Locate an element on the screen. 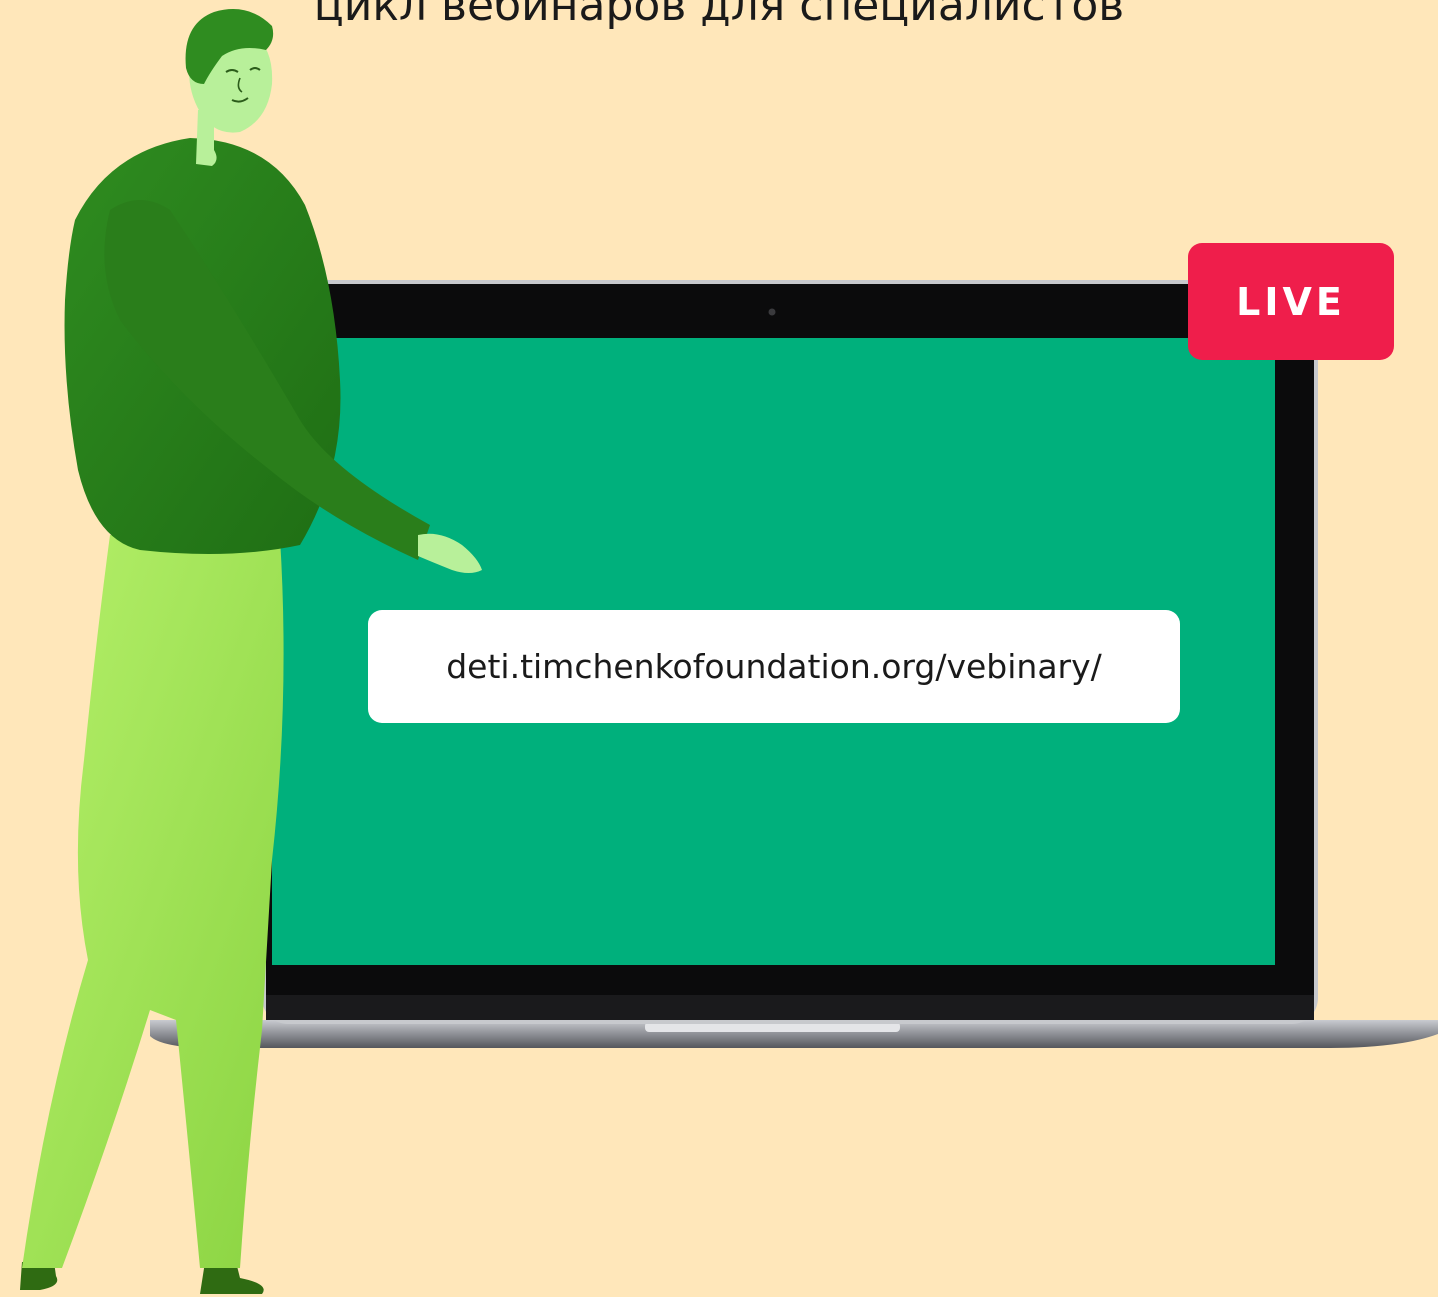 The width and height of the screenshot is (1438, 1297). camera-icon is located at coordinates (772, 312).